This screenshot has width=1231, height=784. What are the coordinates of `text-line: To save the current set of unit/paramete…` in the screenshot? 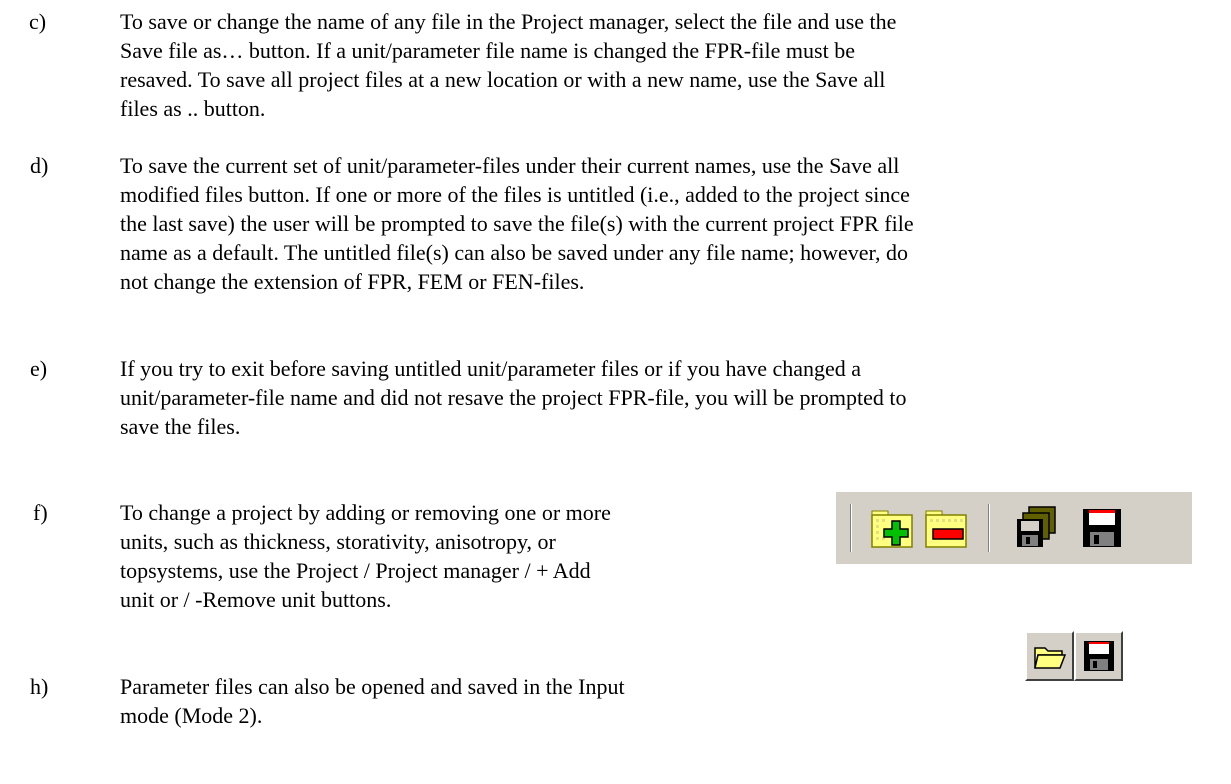 It's located at (510, 165).